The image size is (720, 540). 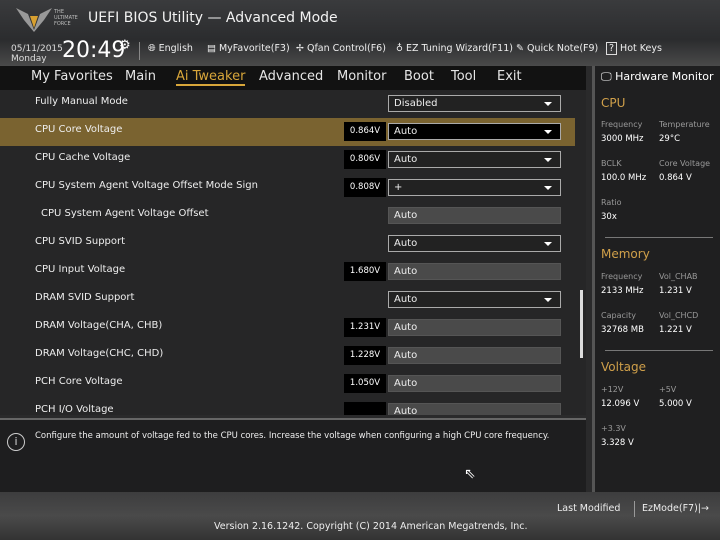 What do you see at coordinates (588, 508) in the screenshot?
I see `last-modified-button: Last Modified` at bounding box center [588, 508].